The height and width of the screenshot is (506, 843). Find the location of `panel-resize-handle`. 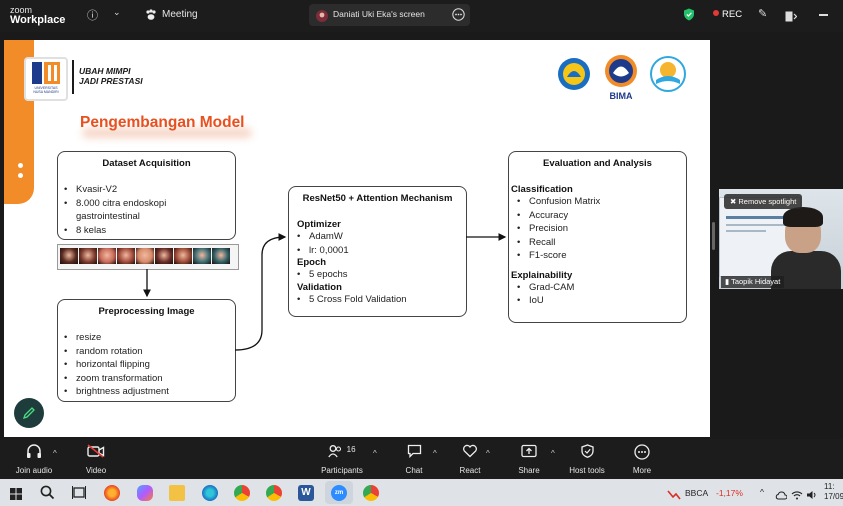

panel-resize-handle is located at coordinates (713, 236).